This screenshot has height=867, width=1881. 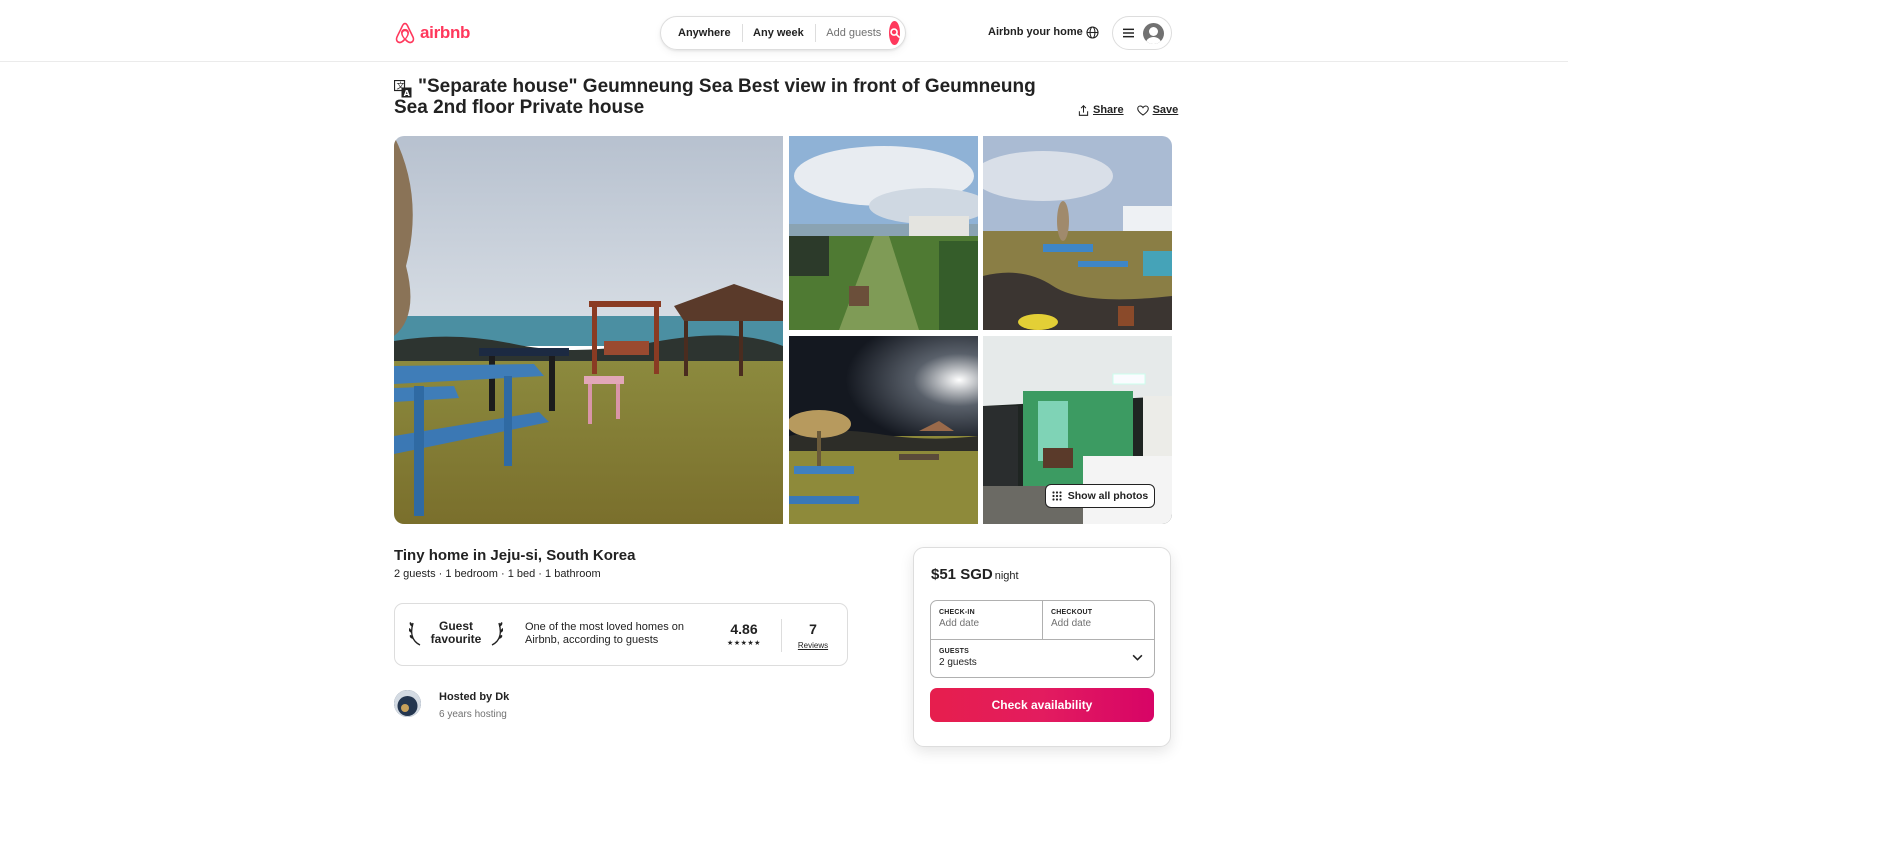 What do you see at coordinates (1042, 658) in the screenshot?
I see `guests-dropdown: GUESTS 2 guests` at bounding box center [1042, 658].